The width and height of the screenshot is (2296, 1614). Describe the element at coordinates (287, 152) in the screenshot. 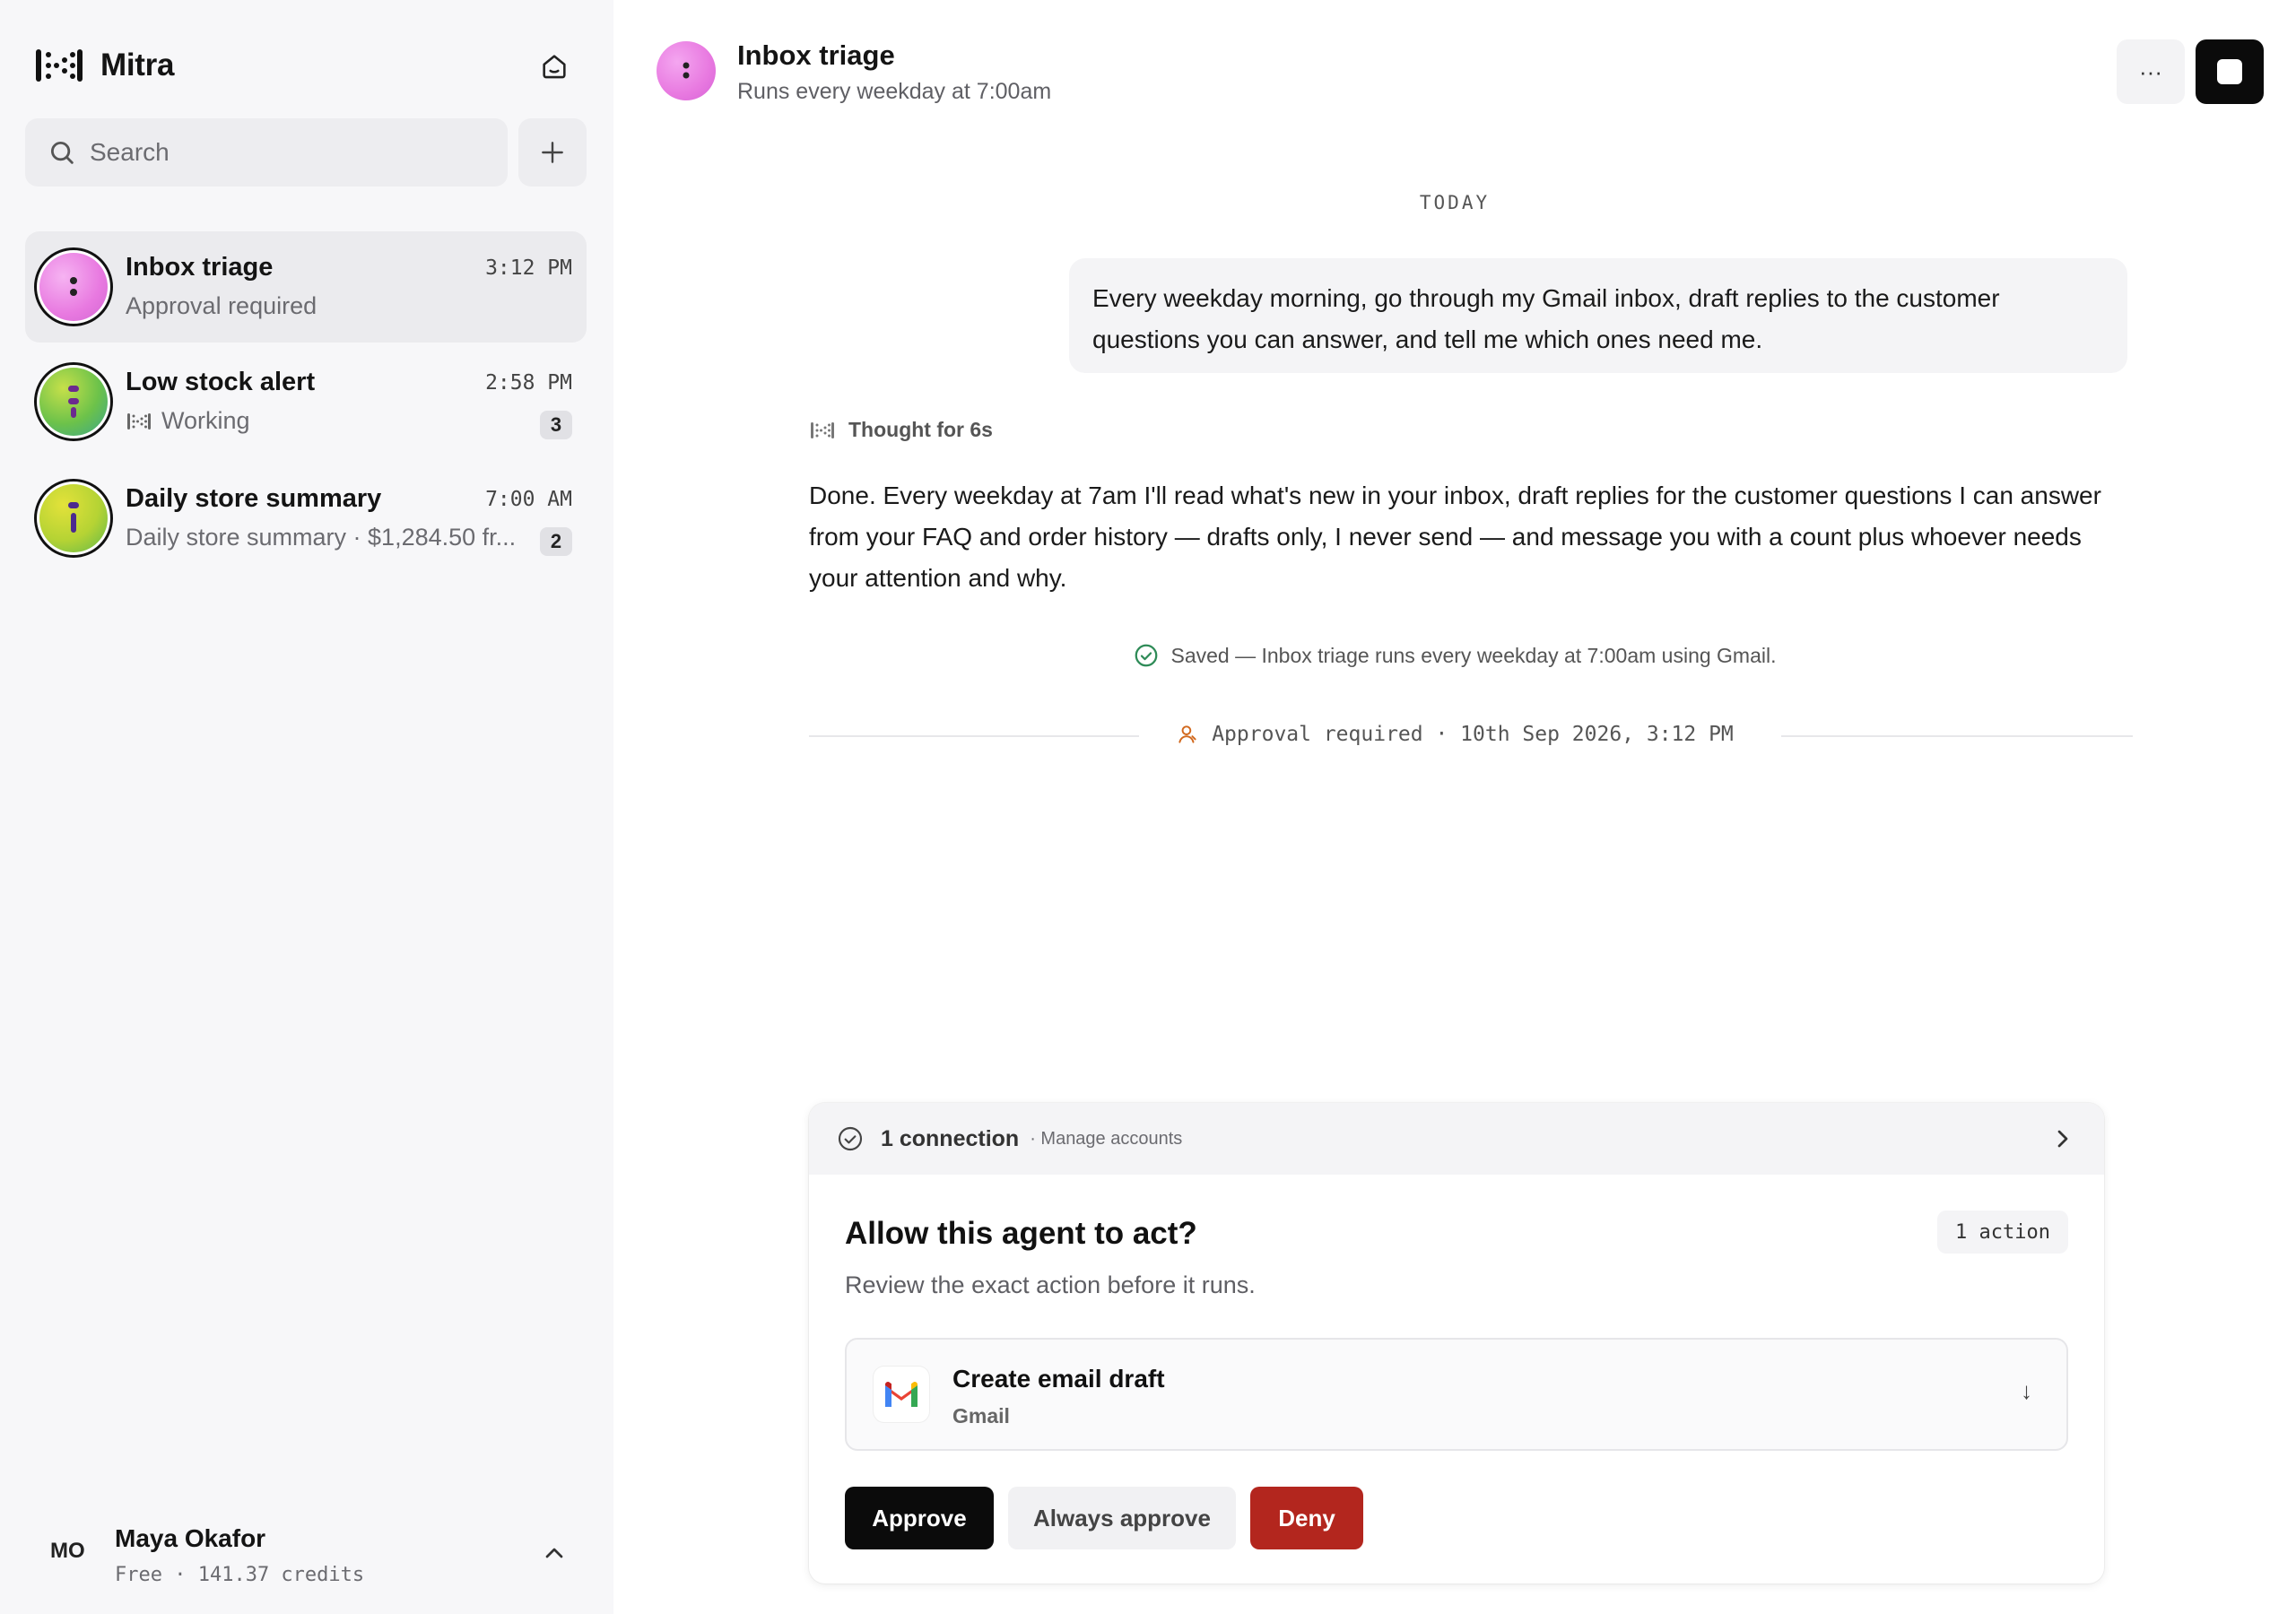

I see `search-input` at that location.